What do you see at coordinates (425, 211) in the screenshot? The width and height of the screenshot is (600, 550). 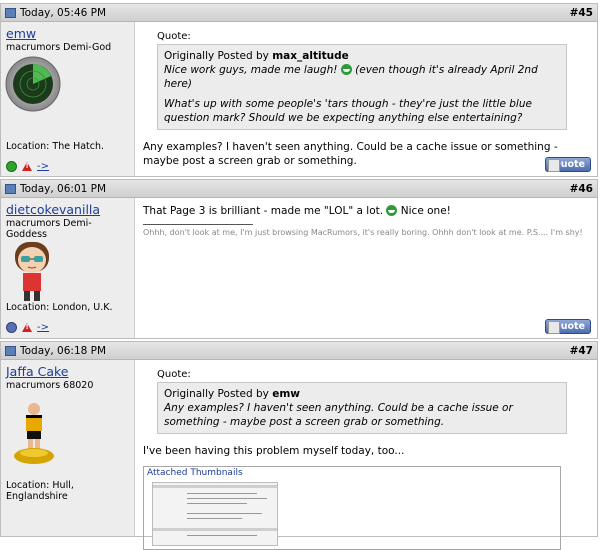 I see `post-message-text-2: Nice one!` at bounding box center [425, 211].